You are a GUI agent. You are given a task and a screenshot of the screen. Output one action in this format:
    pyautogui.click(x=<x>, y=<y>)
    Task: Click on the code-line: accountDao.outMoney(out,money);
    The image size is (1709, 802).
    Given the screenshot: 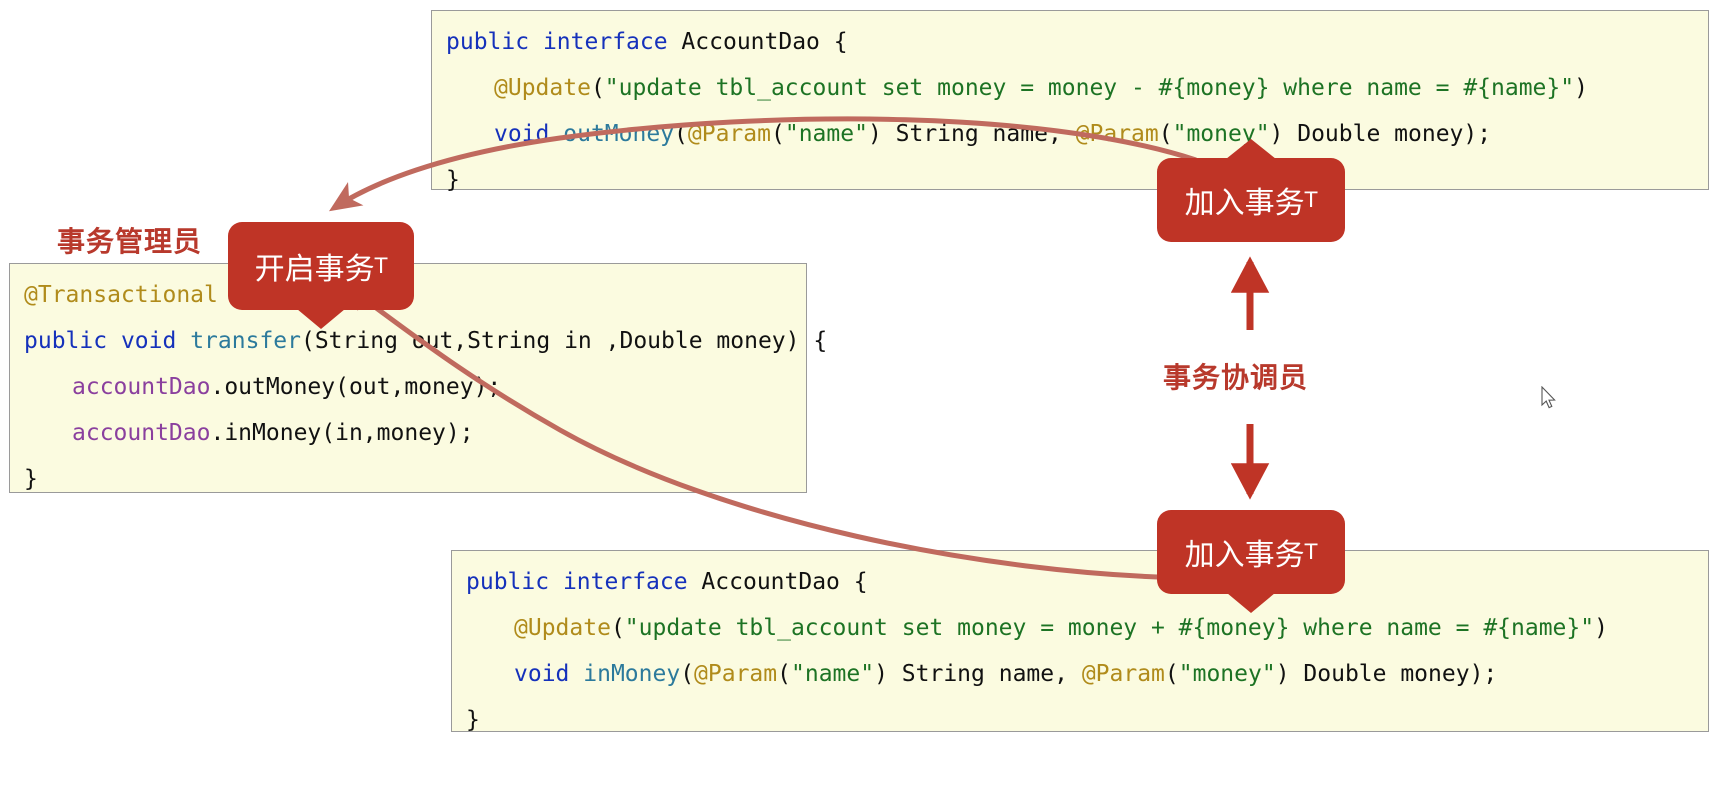 What is the action you would take?
    pyautogui.click(x=408, y=387)
    